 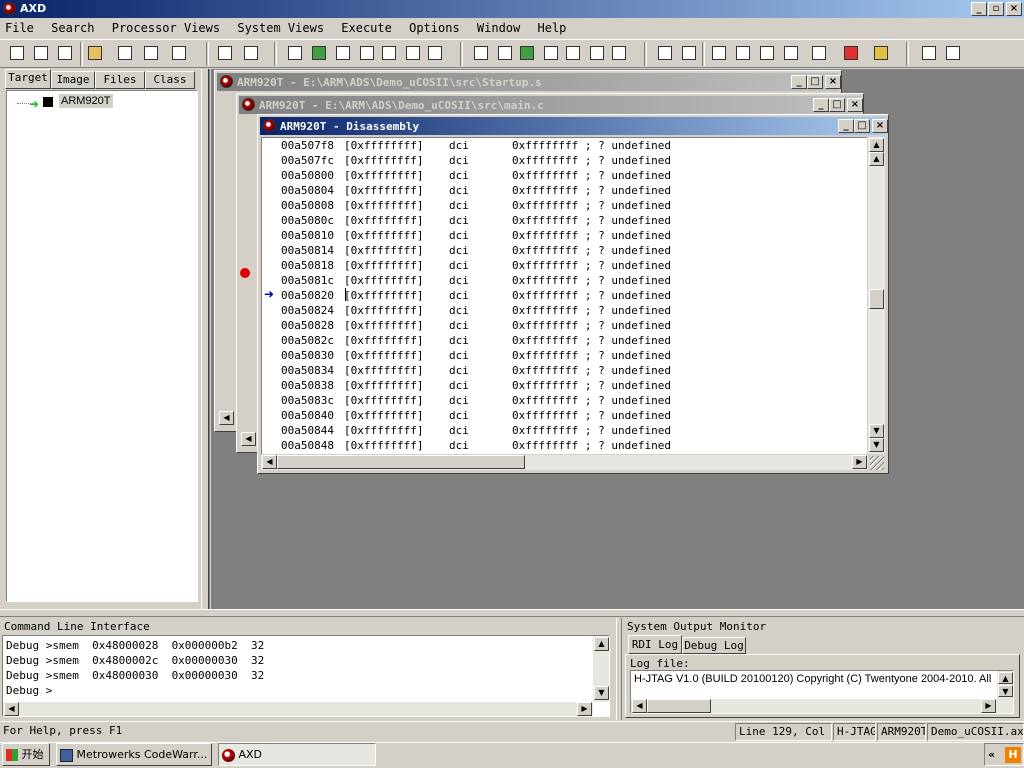 What do you see at coordinates (86, 101) in the screenshot?
I see `tree-node-arm920t: ARM920T` at bounding box center [86, 101].